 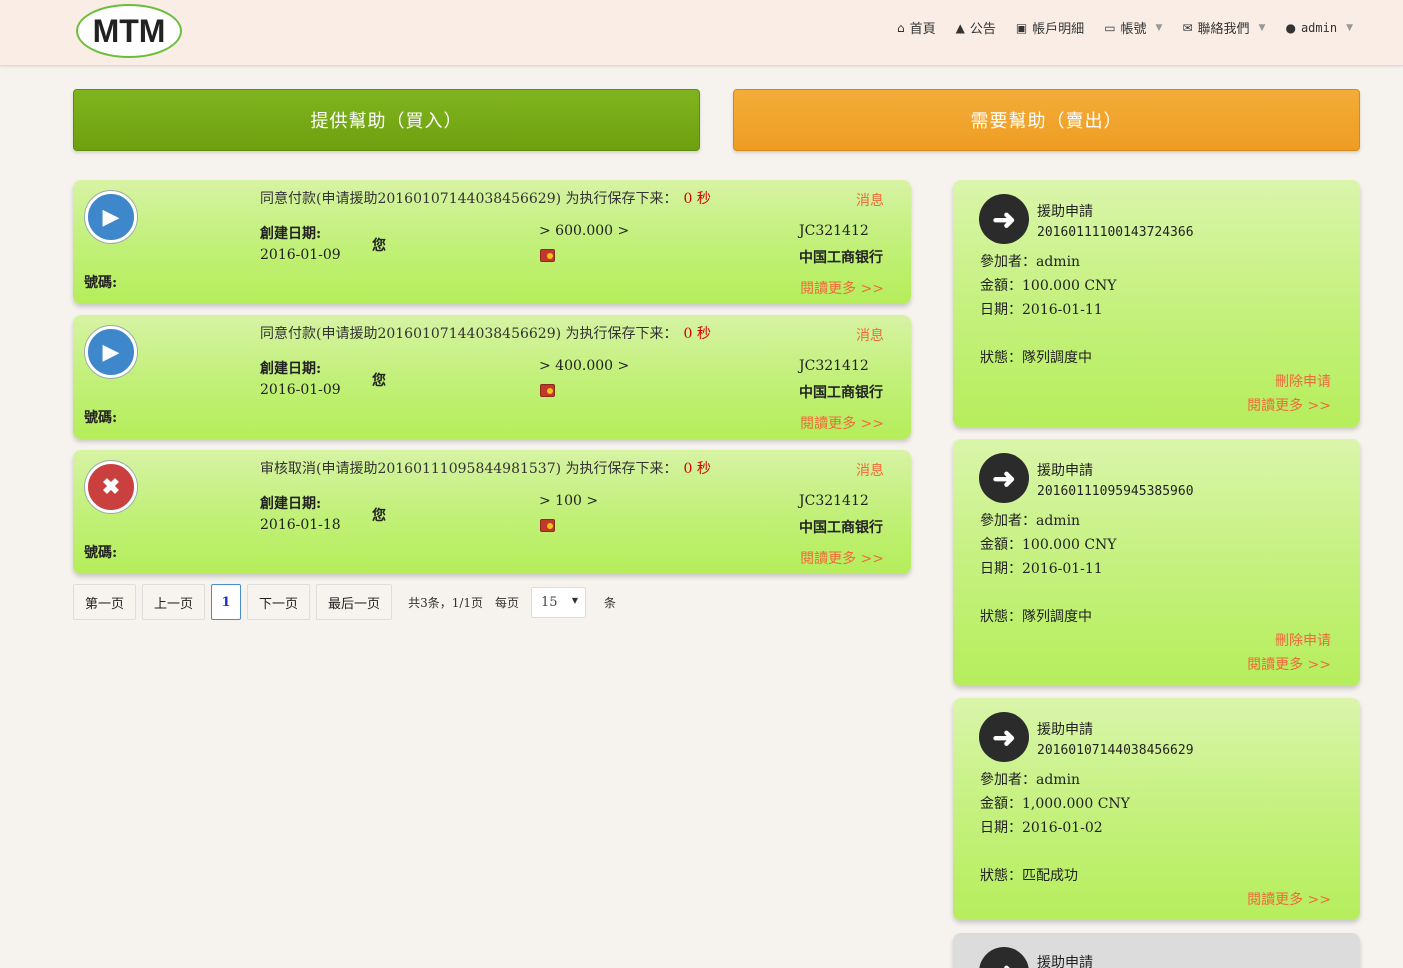 I want to click on card-icon: ▭, so click(x=1110, y=27).